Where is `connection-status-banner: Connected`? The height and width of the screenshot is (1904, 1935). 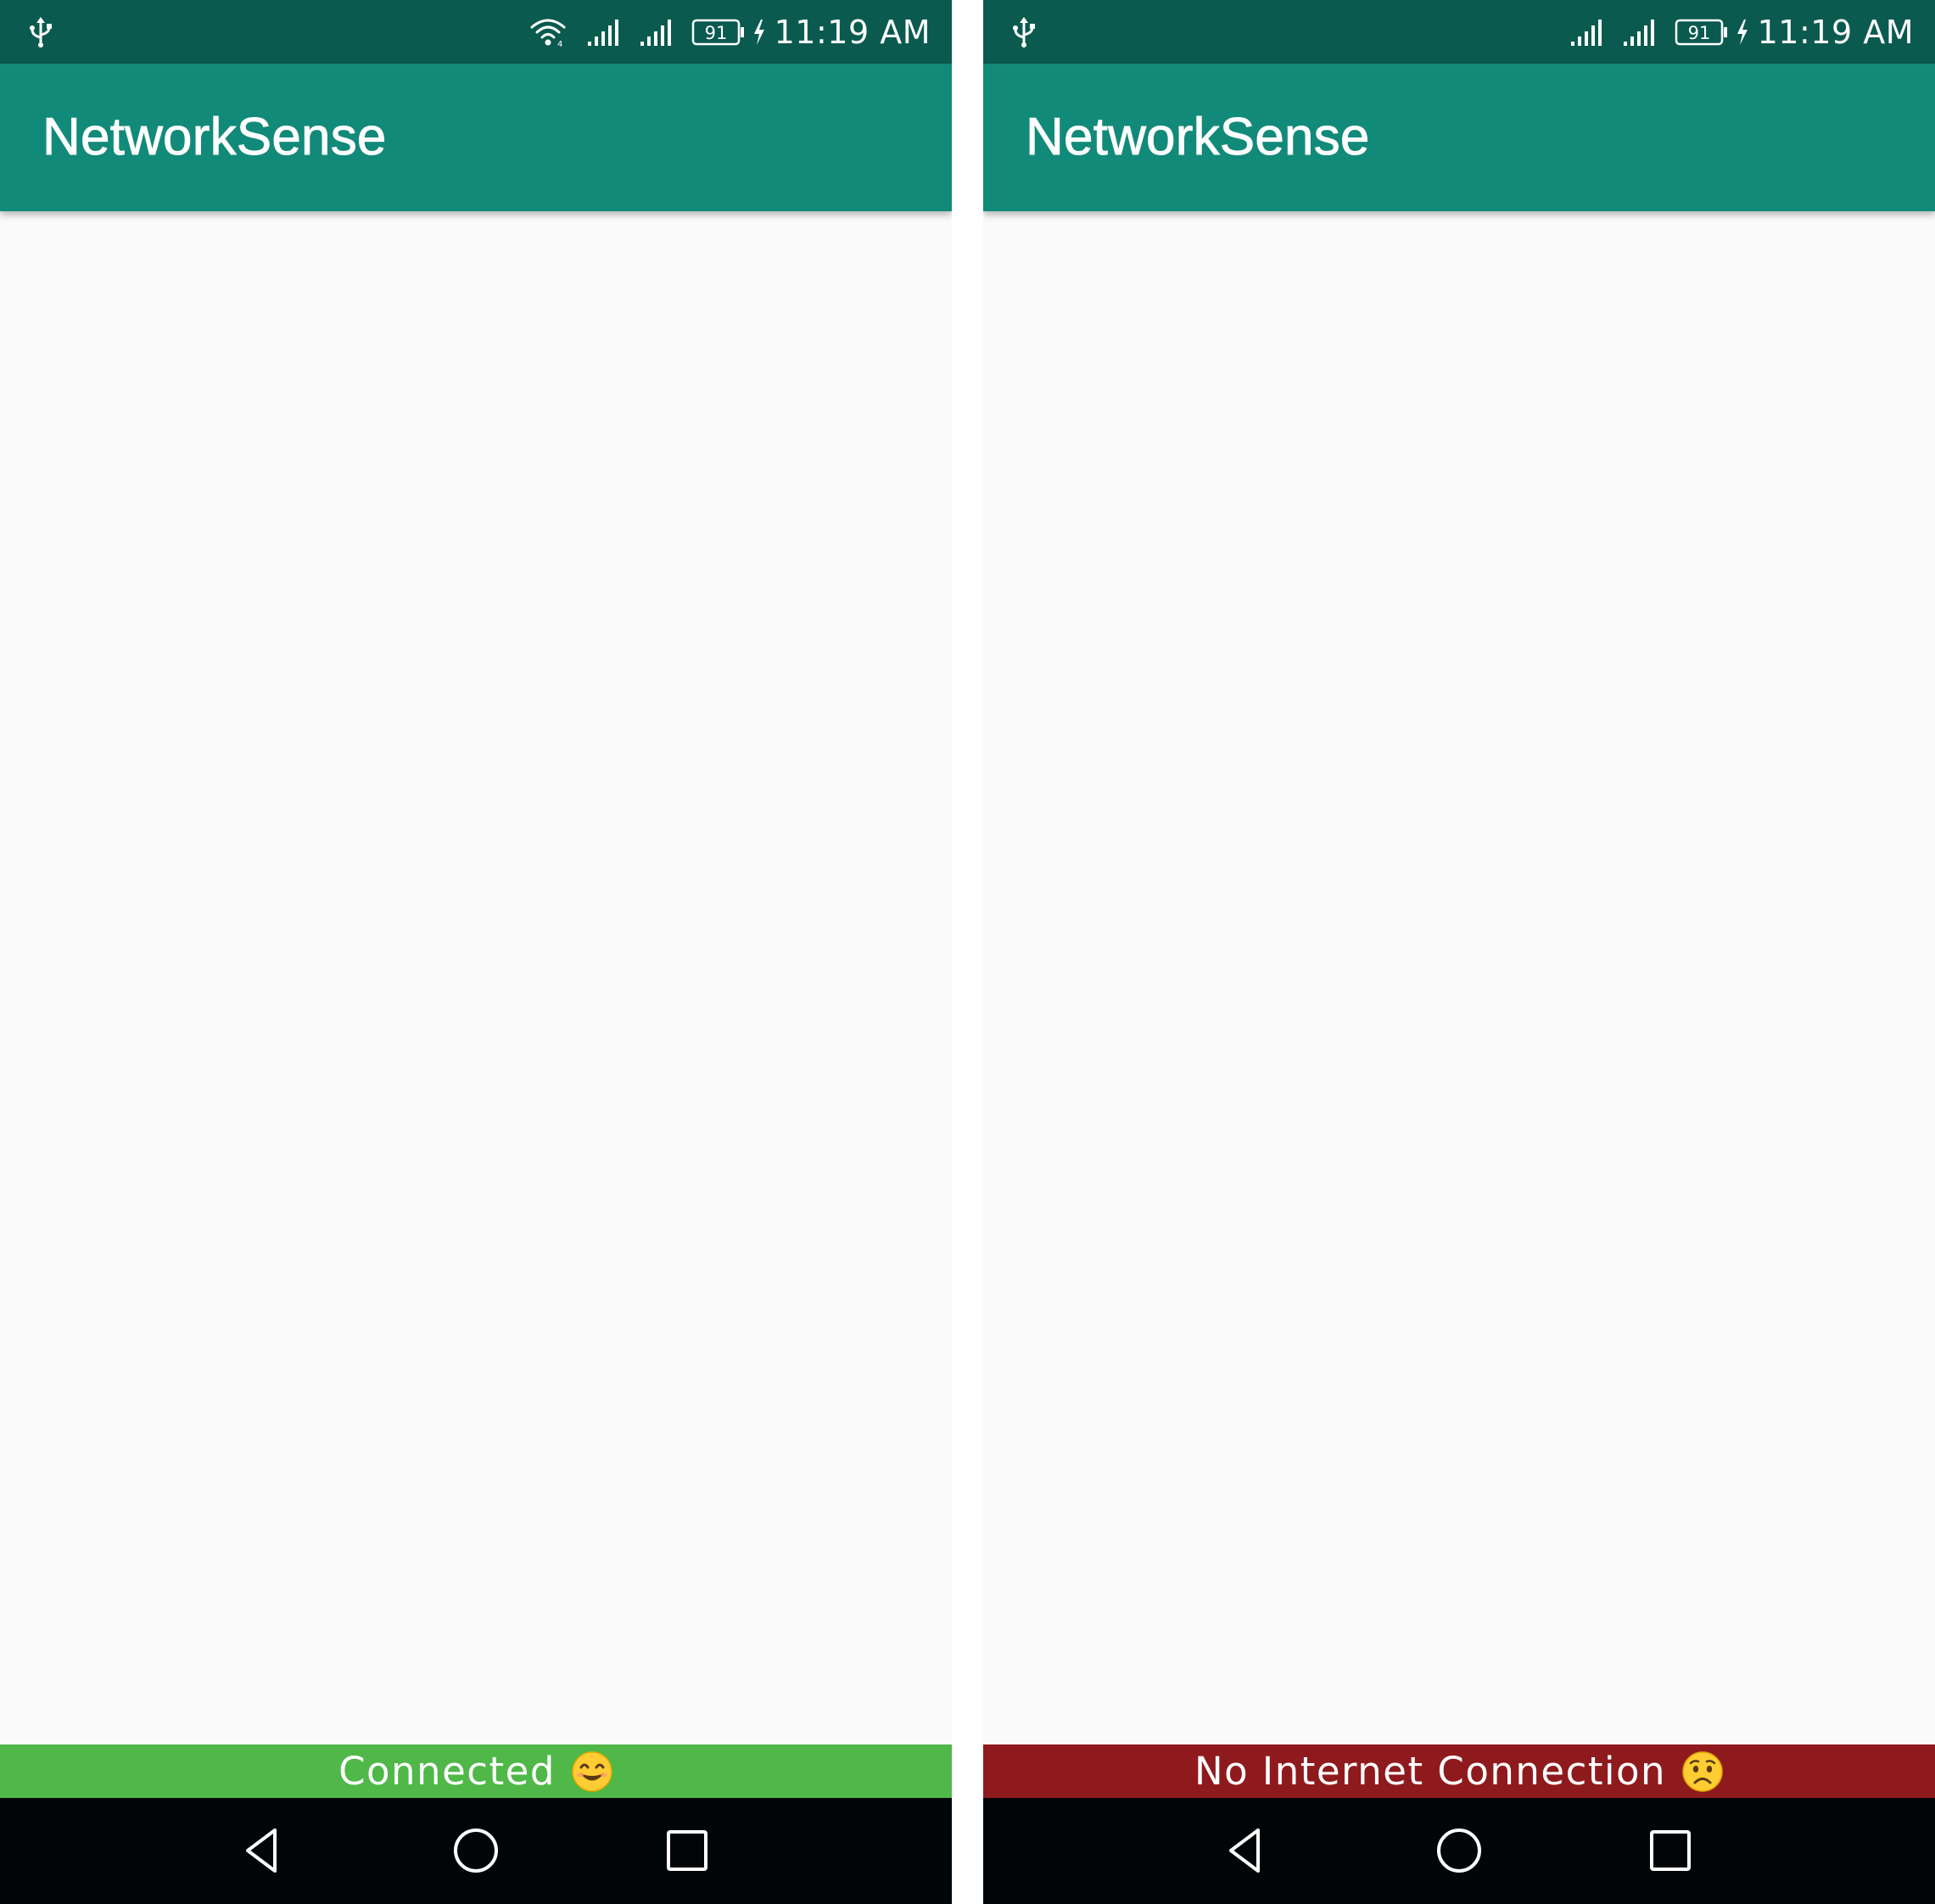 connection-status-banner: Connected is located at coordinates (476, 1771).